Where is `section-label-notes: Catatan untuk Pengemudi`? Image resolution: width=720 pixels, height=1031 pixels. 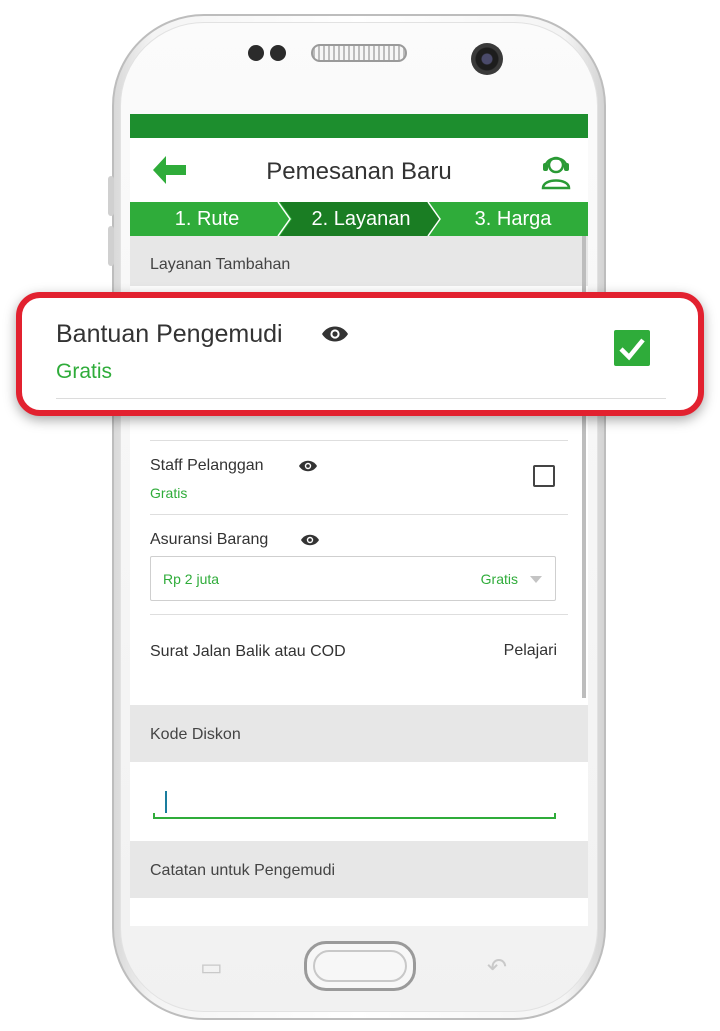
section-label-notes: Catatan untuk Pengemudi is located at coordinates (243, 870).